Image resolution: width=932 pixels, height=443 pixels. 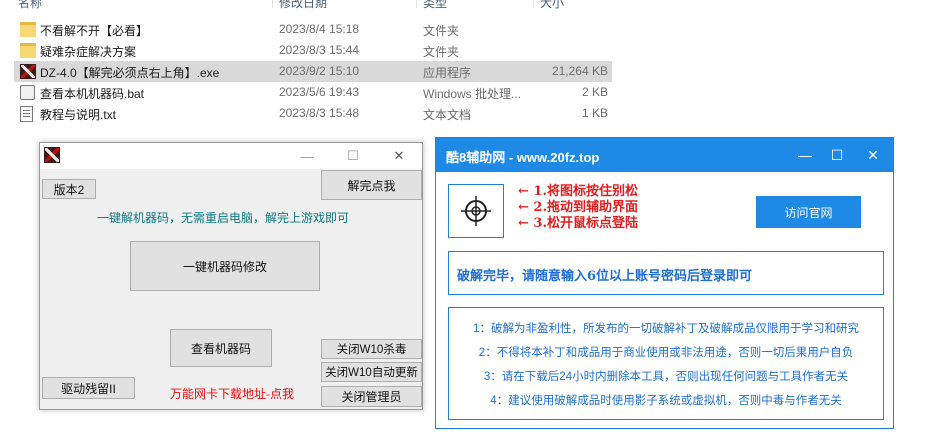 I want to click on file-size: 21,264 KB, so click(x=579, y=71).